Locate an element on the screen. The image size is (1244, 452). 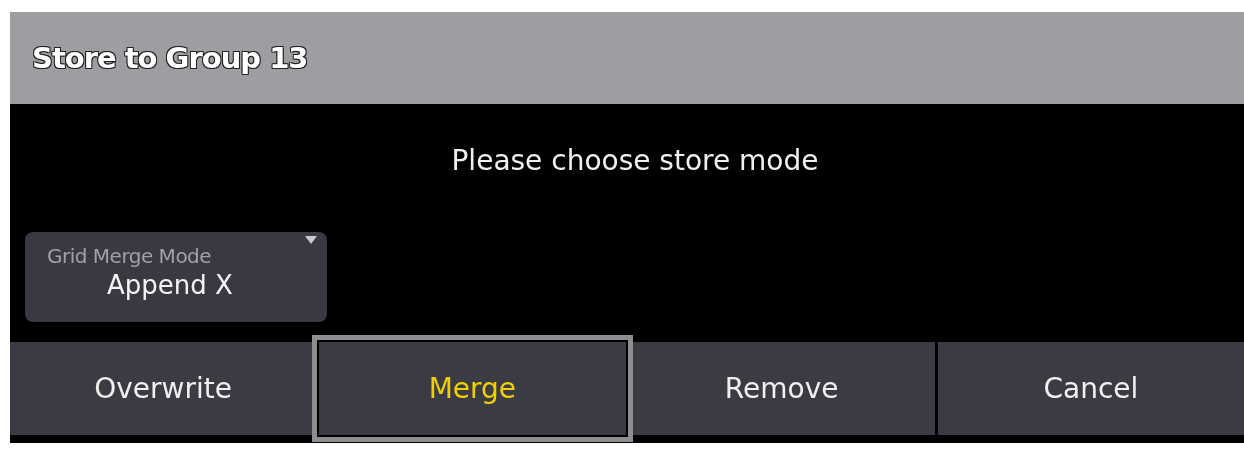
store-mode-button: Cancel is located at coordinates (1090, 388).